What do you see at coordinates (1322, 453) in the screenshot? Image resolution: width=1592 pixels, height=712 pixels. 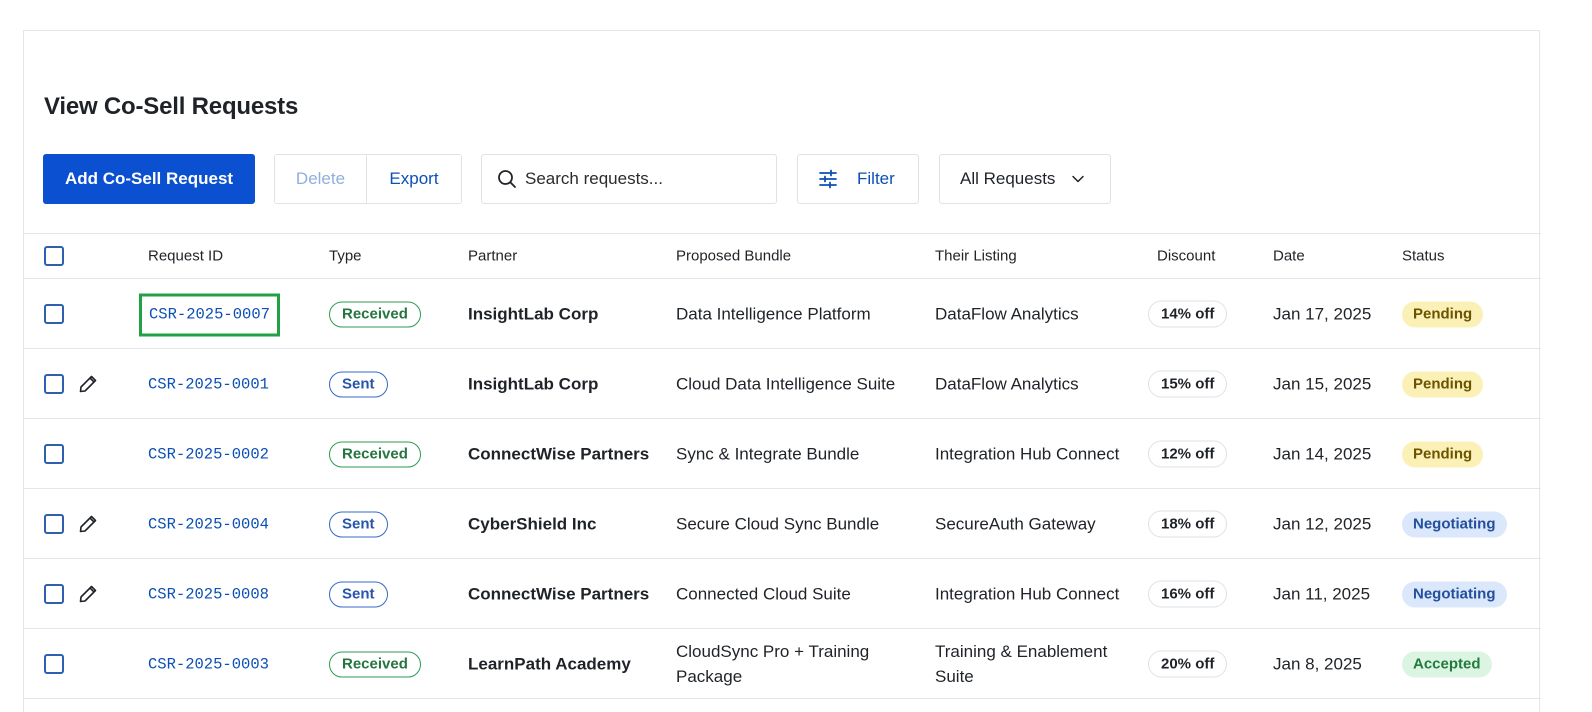 I see `request-date: Jan 14, 2025` at bounding box center [1322, 453].